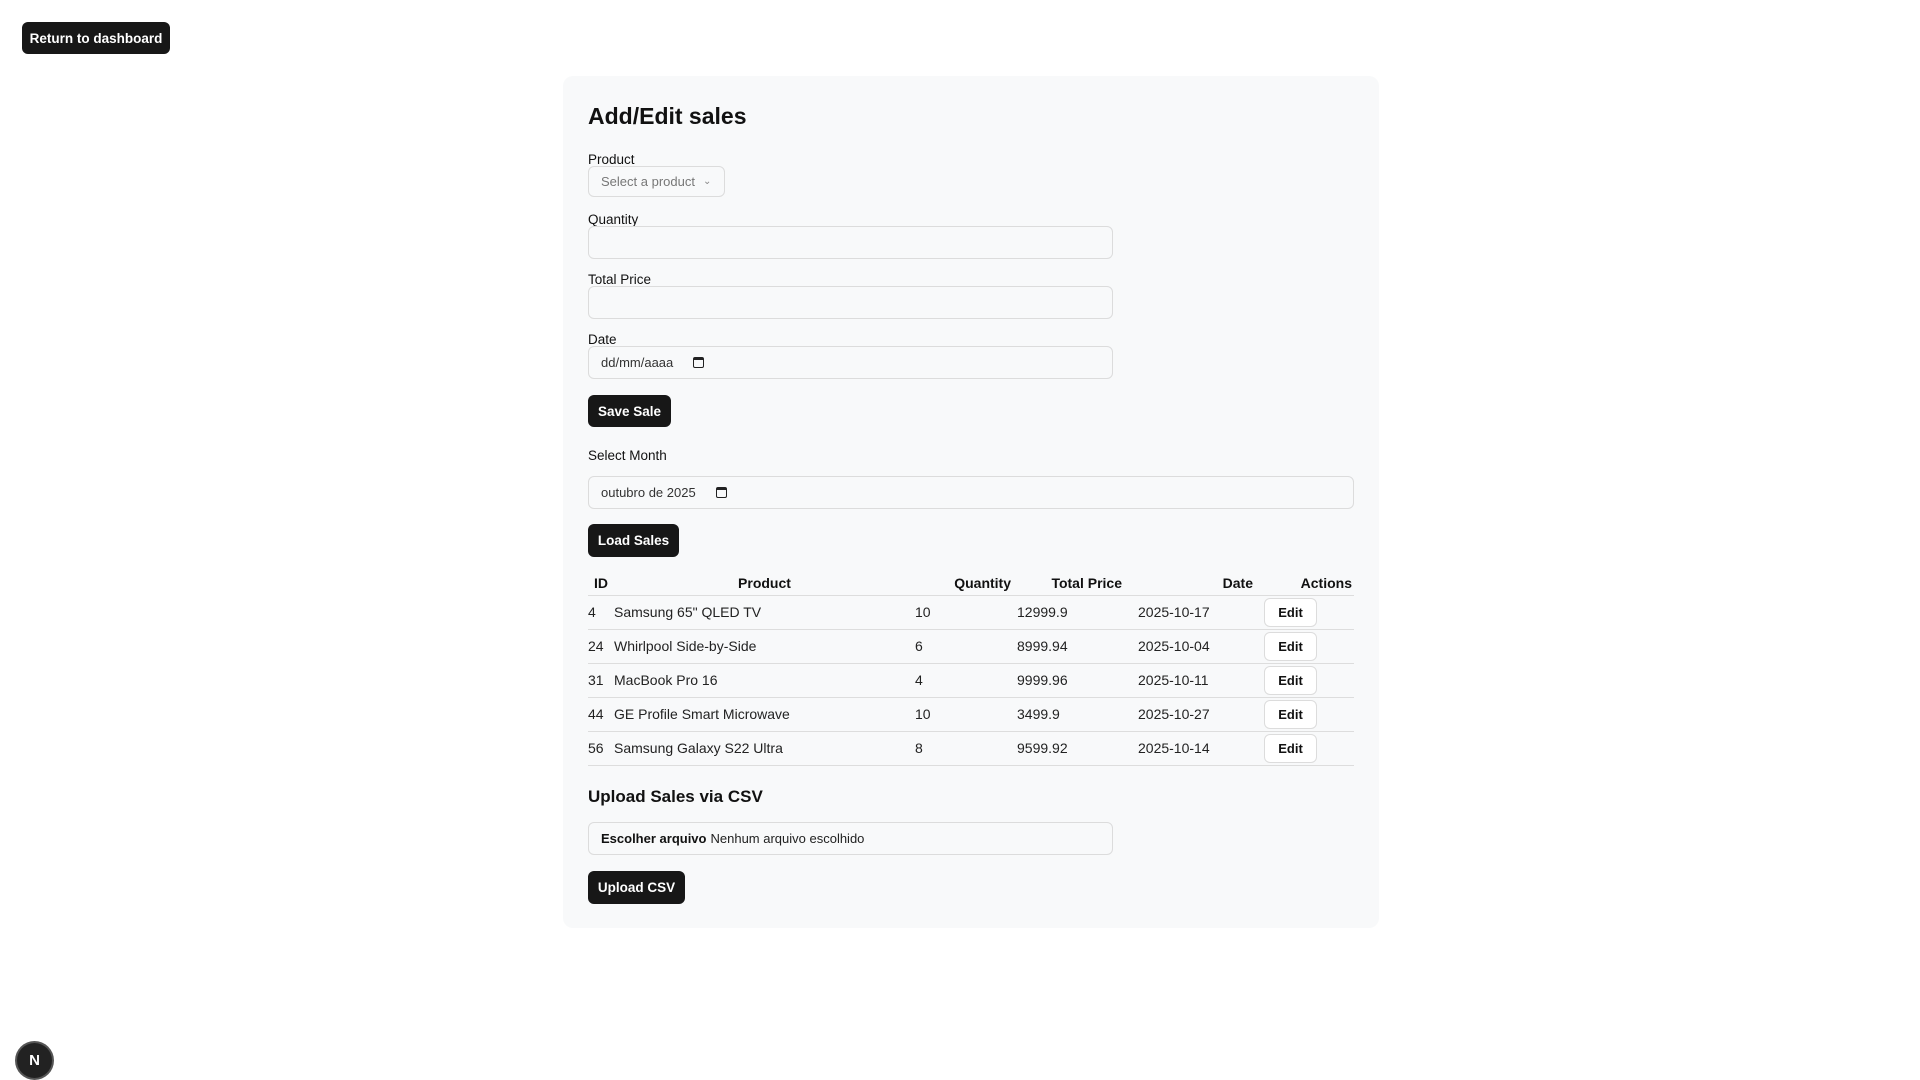  Describe the element at coordinates (764, 583) in the screenshot. I see `column-header-product: Product` at that location.